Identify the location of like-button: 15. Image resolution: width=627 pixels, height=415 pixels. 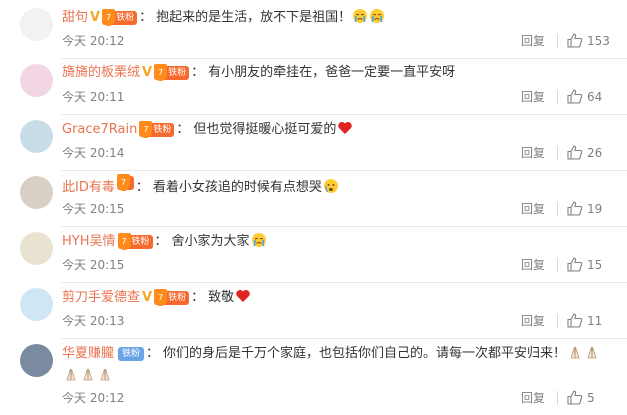
(584, 265).